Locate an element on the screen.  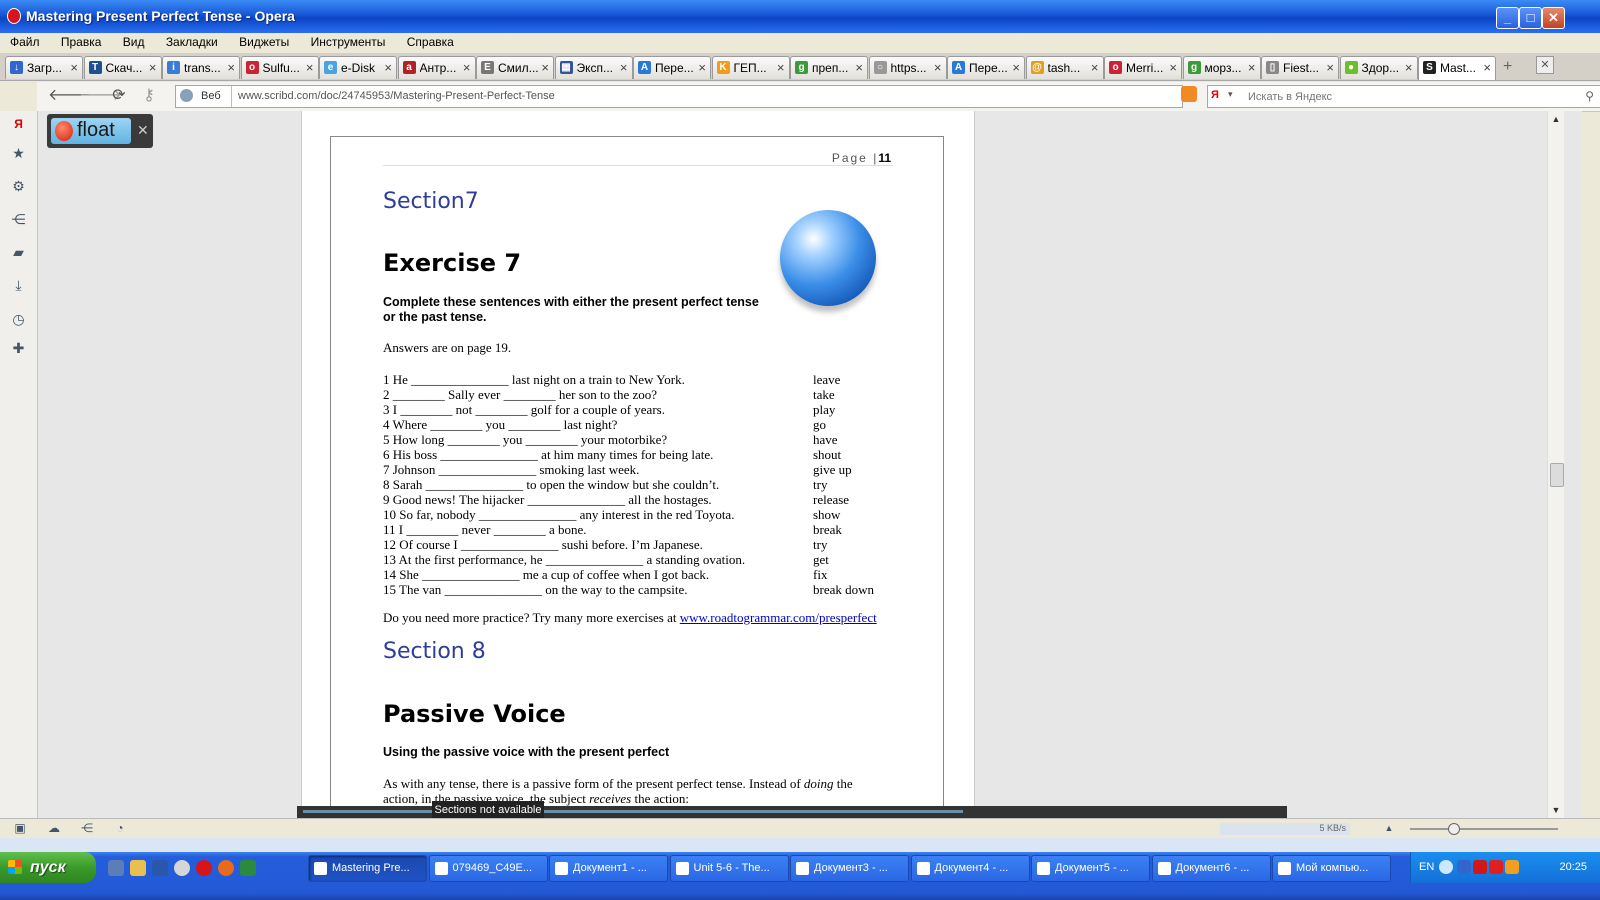
maximize-button: □ is located at coordinates (1530, 18).